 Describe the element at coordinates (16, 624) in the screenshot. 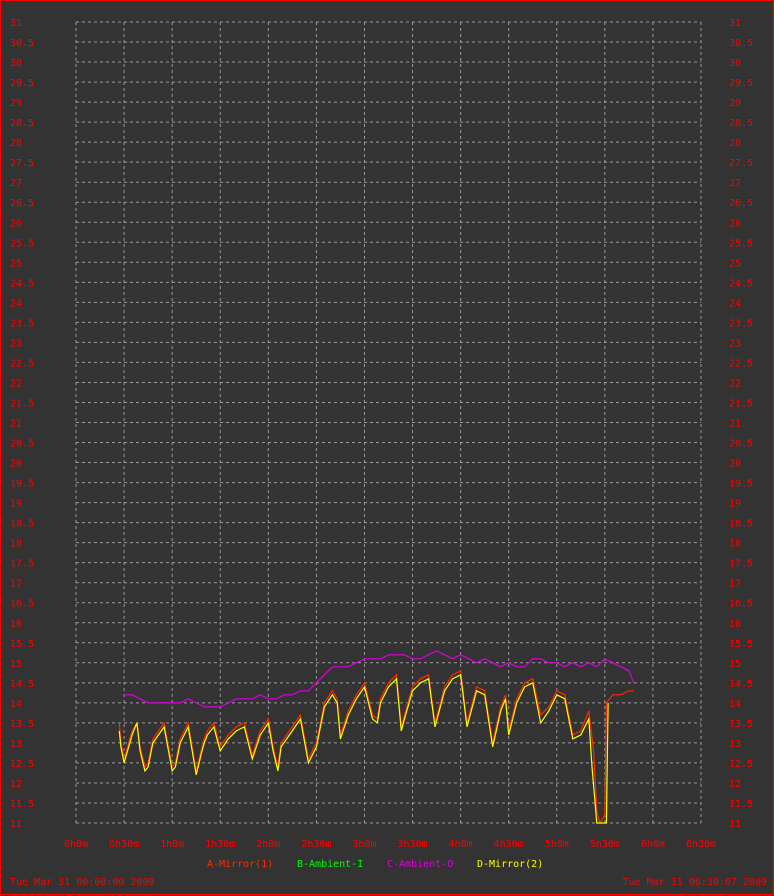

I see `y-tick-label-left: 16` at that location.